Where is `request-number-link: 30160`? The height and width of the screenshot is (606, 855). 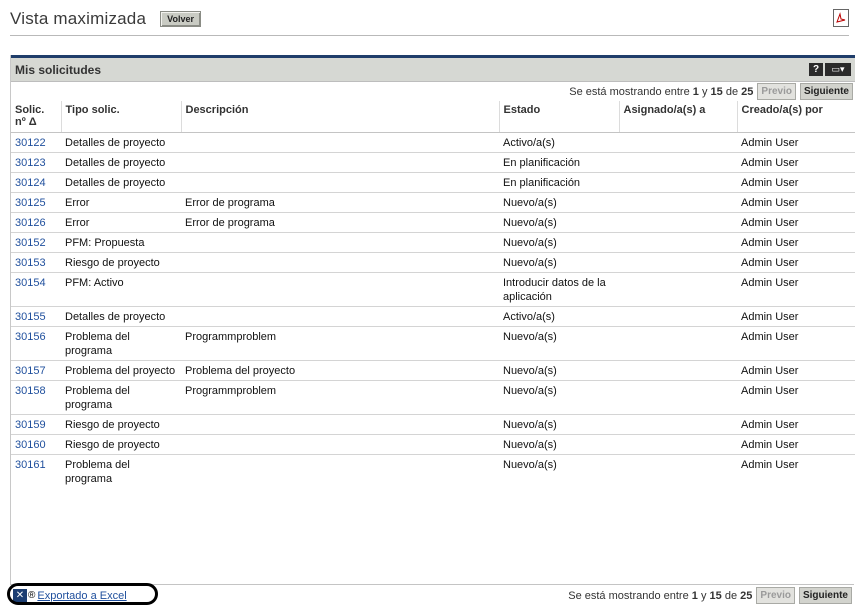 request-number-link: 30160 is located at coordinates (30, 445).